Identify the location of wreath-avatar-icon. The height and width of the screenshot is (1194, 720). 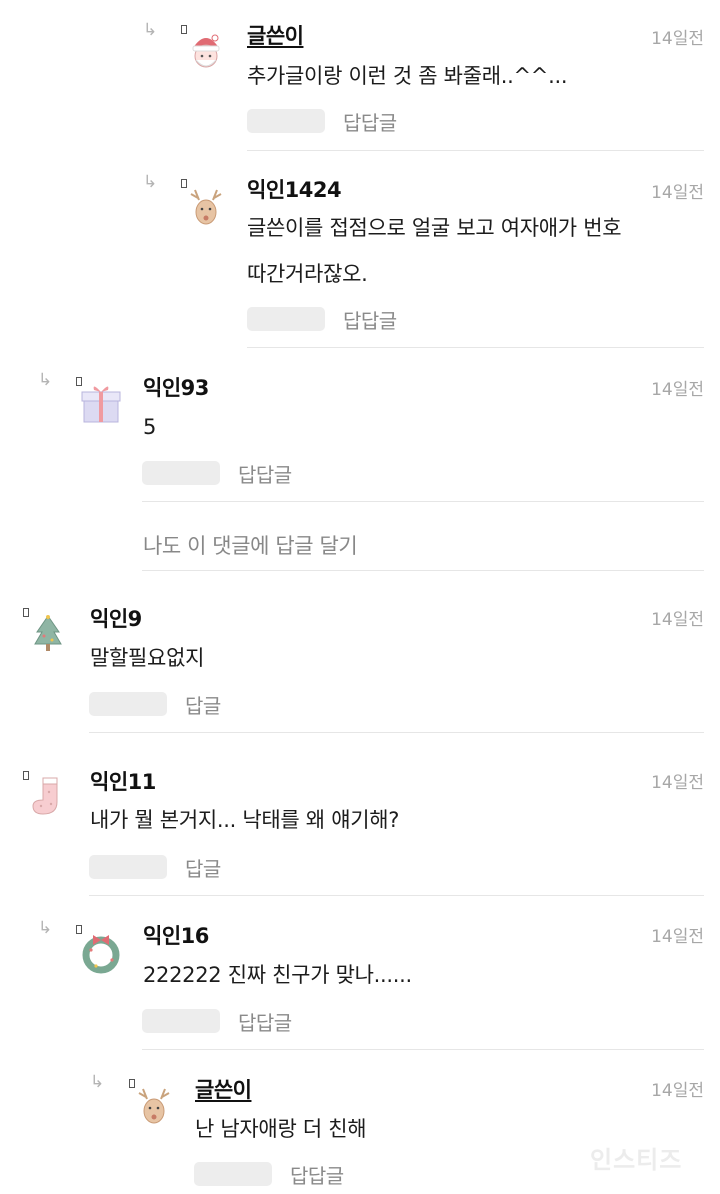
(101, 954).